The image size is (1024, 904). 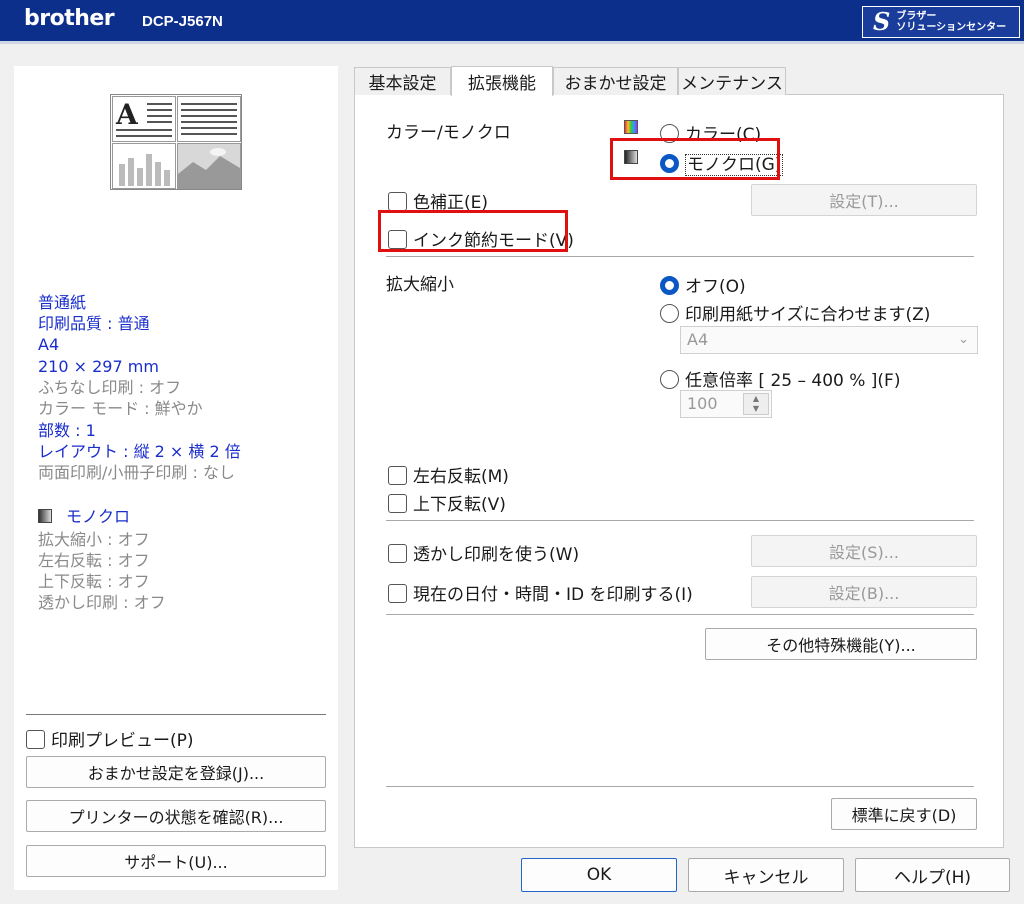 I want to click on header-footer-checkbox: 現在の日付・時間・ID を印刷する(I), so click(x=540, y=592).